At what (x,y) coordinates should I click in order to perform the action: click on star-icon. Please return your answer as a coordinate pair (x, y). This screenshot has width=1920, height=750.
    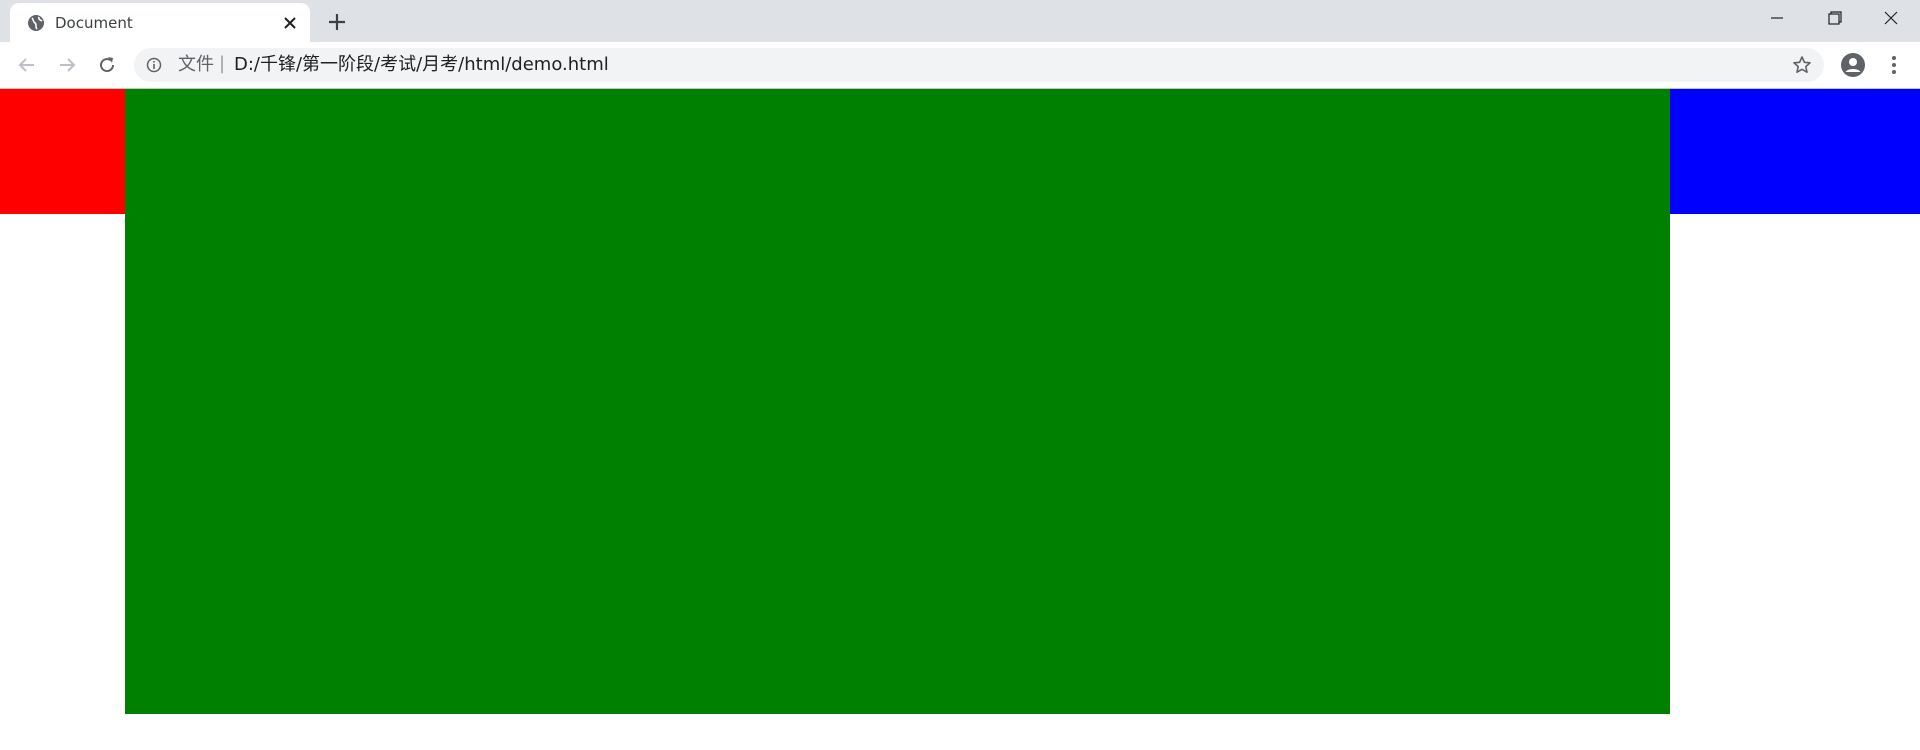
    Looking at the image, I should click on (1802, 65).